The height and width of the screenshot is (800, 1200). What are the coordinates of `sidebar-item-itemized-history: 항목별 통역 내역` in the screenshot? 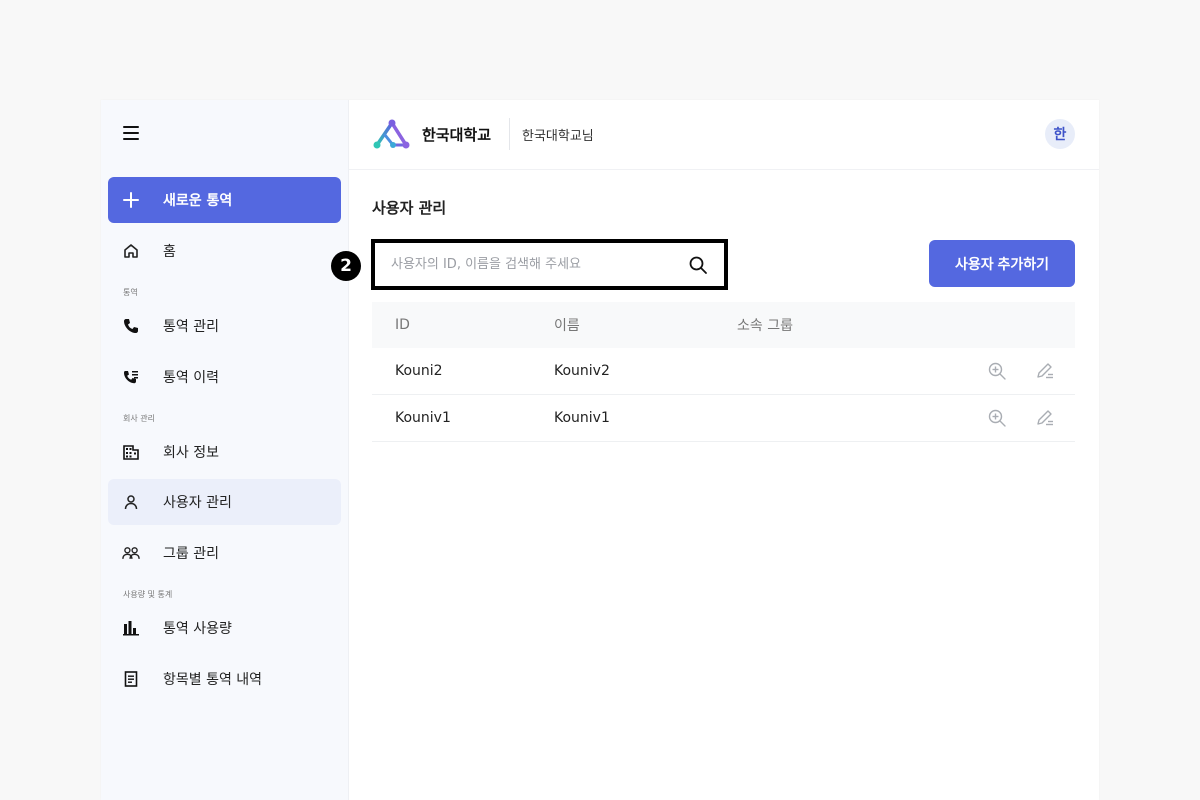 It's located at (224, 679).